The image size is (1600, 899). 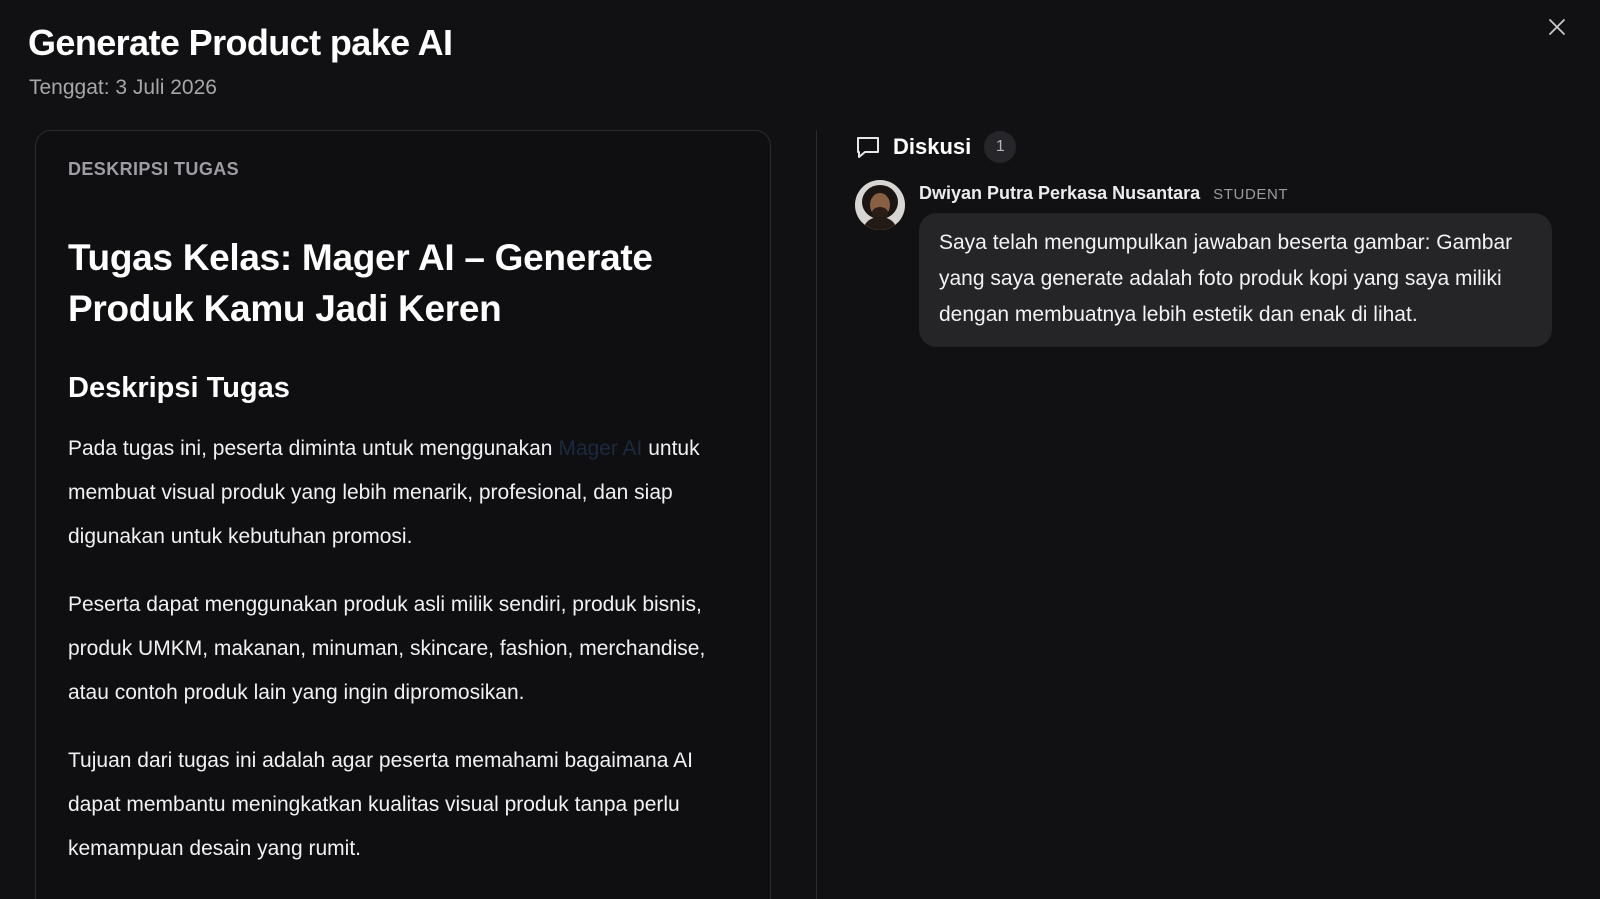 I want to click on user-avatar-icon, so click(x=880, y=205).